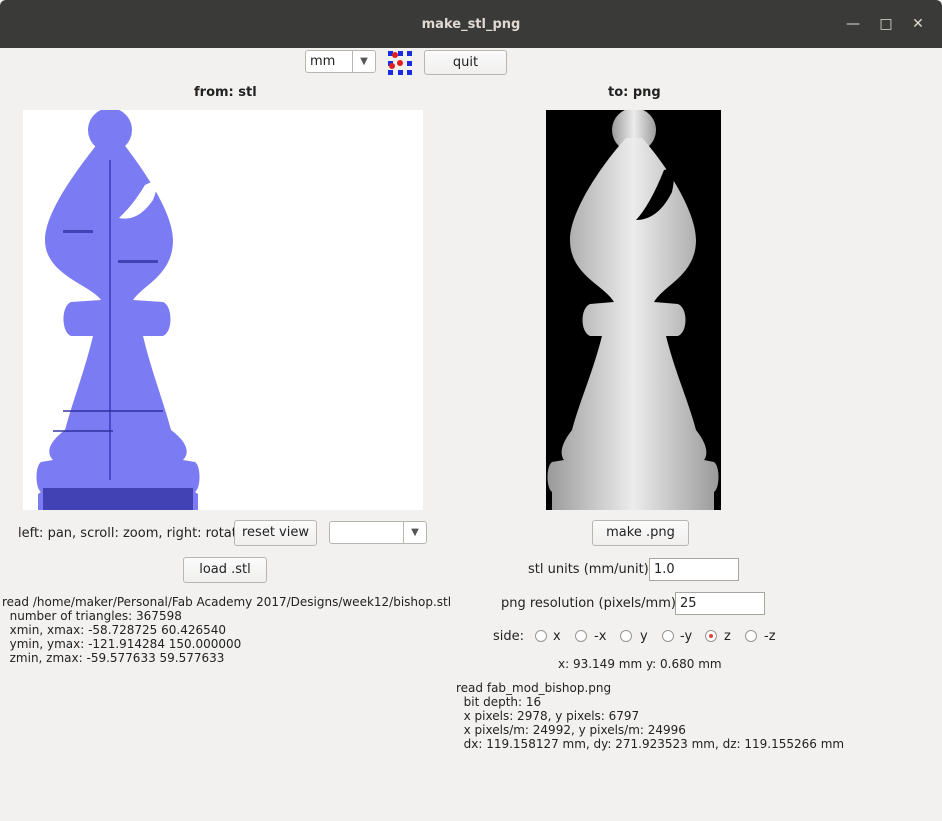 Image resolution: width=942 pixels, height=821 pixels. What do you see at coordinates (720, 603) in the screenshot?
I see `png-resolution-input: 25` at bounding box center [720, 603].